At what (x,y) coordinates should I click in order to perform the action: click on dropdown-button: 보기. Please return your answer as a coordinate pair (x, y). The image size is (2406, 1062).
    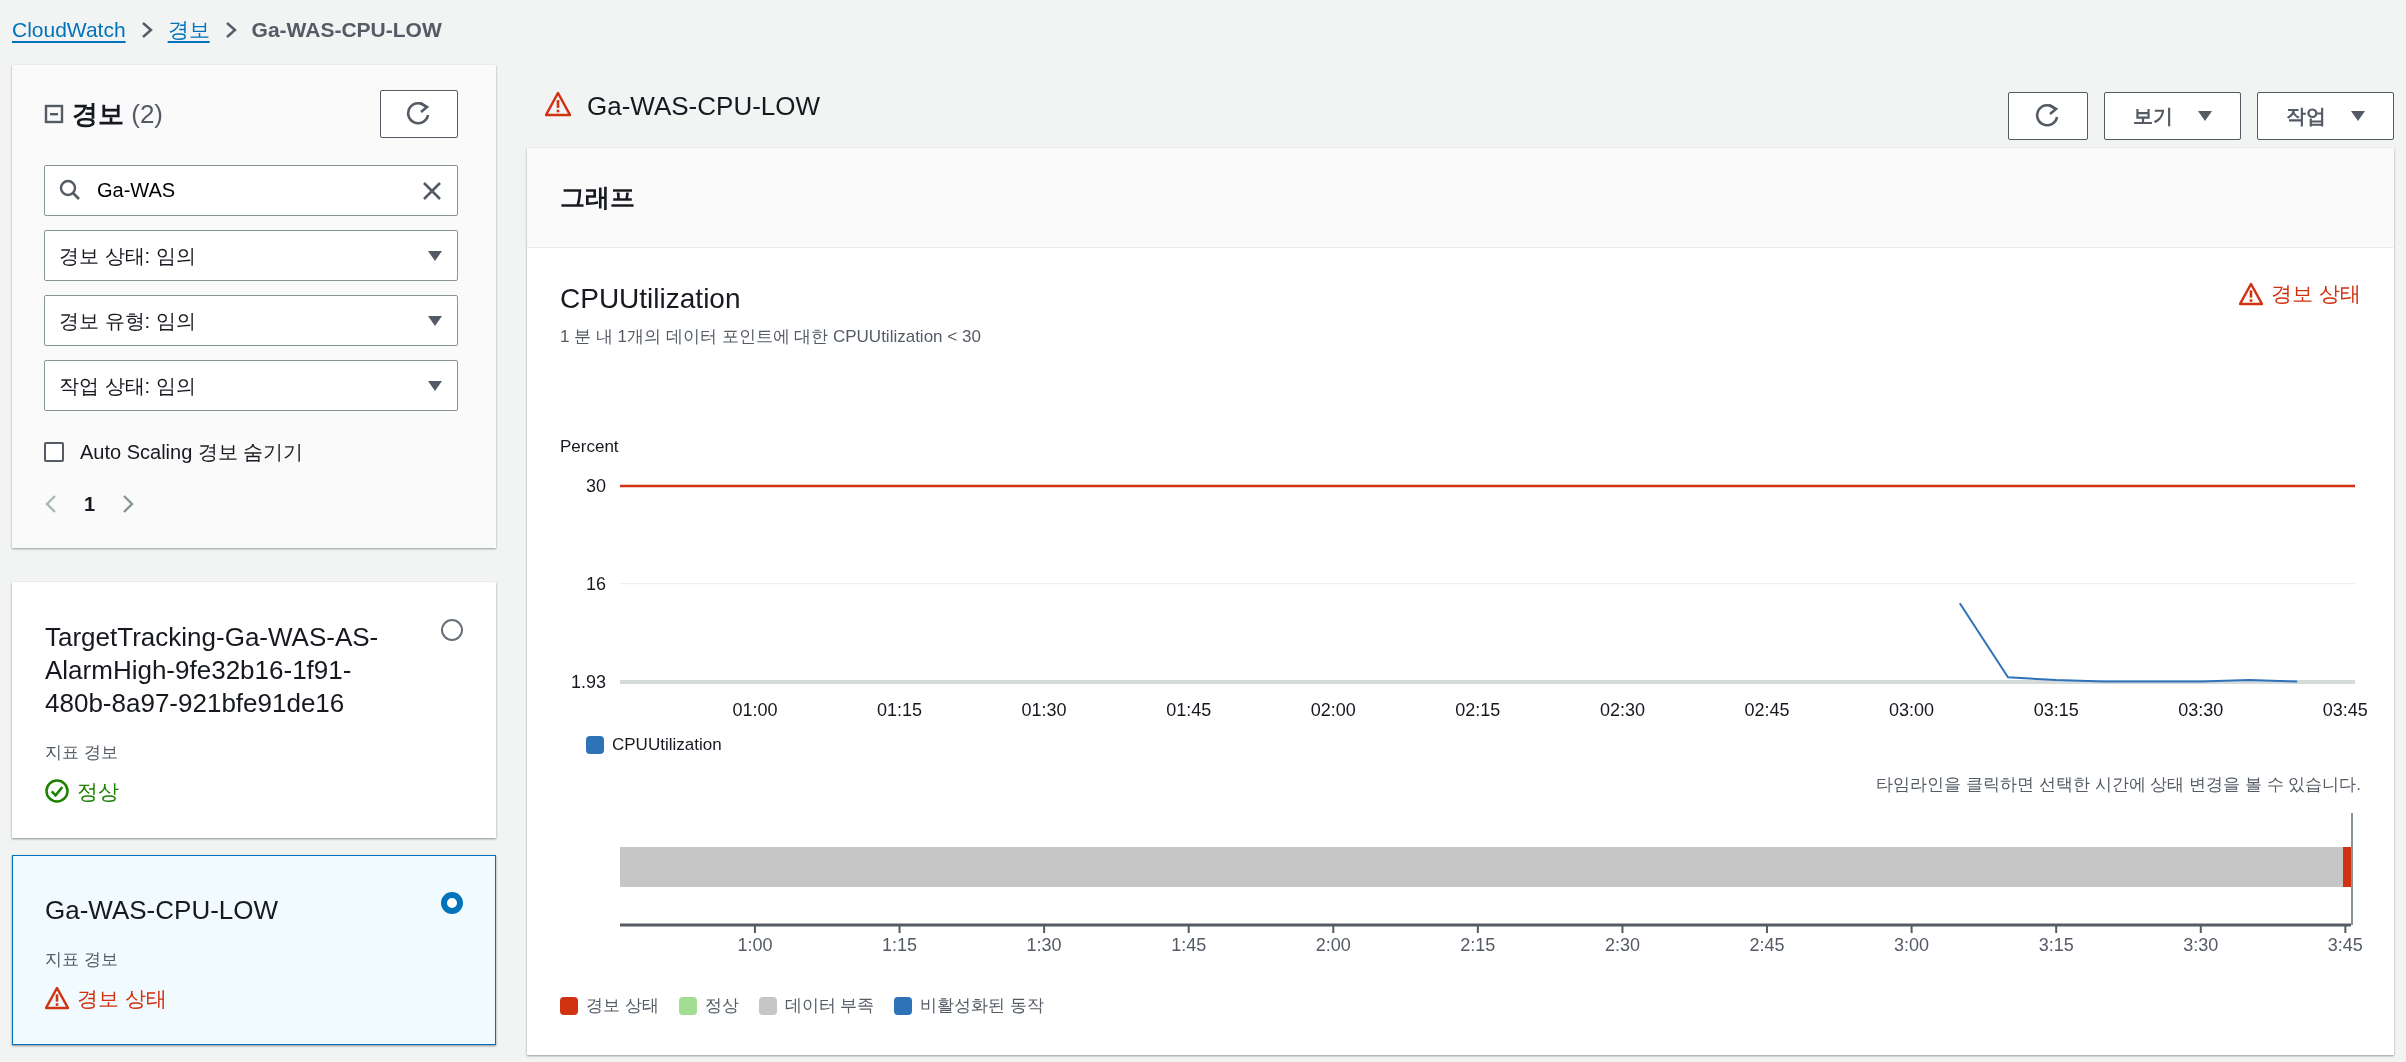
    Looking at the image, I should click on (2172, 116).